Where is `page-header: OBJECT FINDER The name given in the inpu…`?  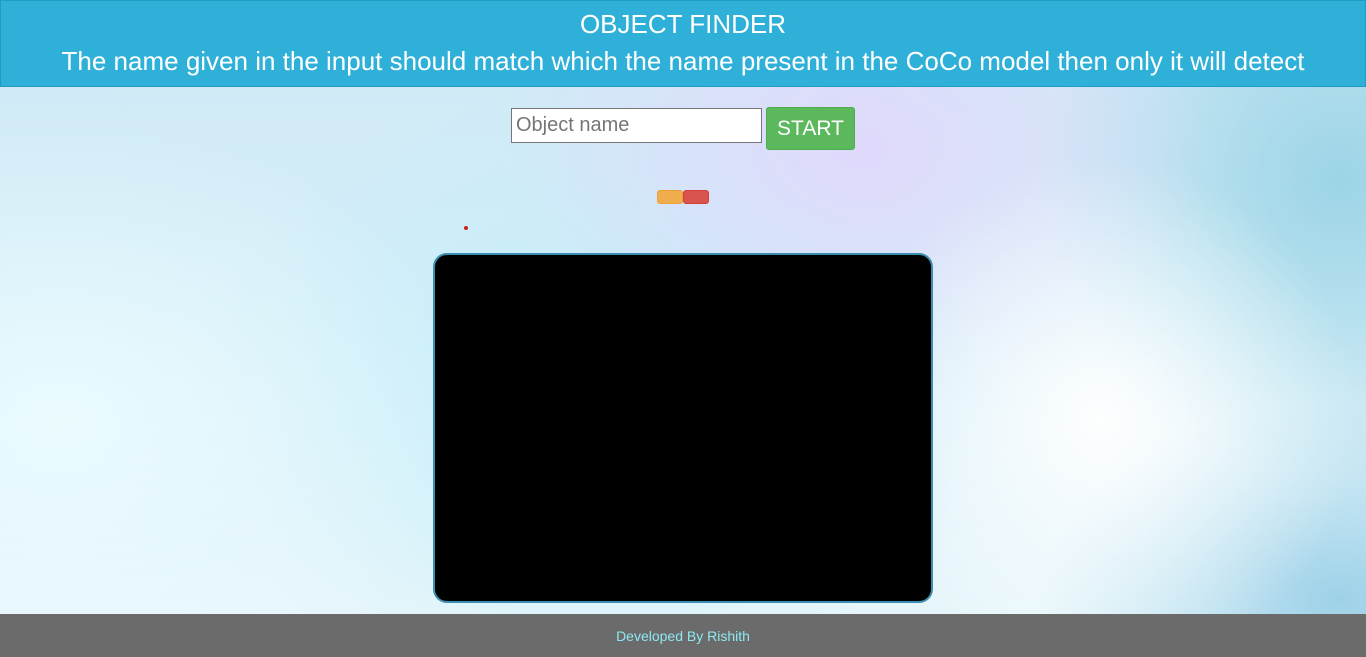
page-header: OBJECT FINDER The name given in the inpu… is located at coordinates (683, 43).